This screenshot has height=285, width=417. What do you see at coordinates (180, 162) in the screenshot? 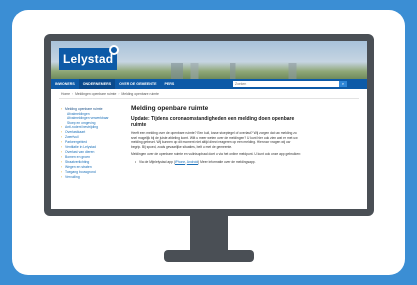
I see `iphone-link: iPhone` at bounding box center [180, 162].